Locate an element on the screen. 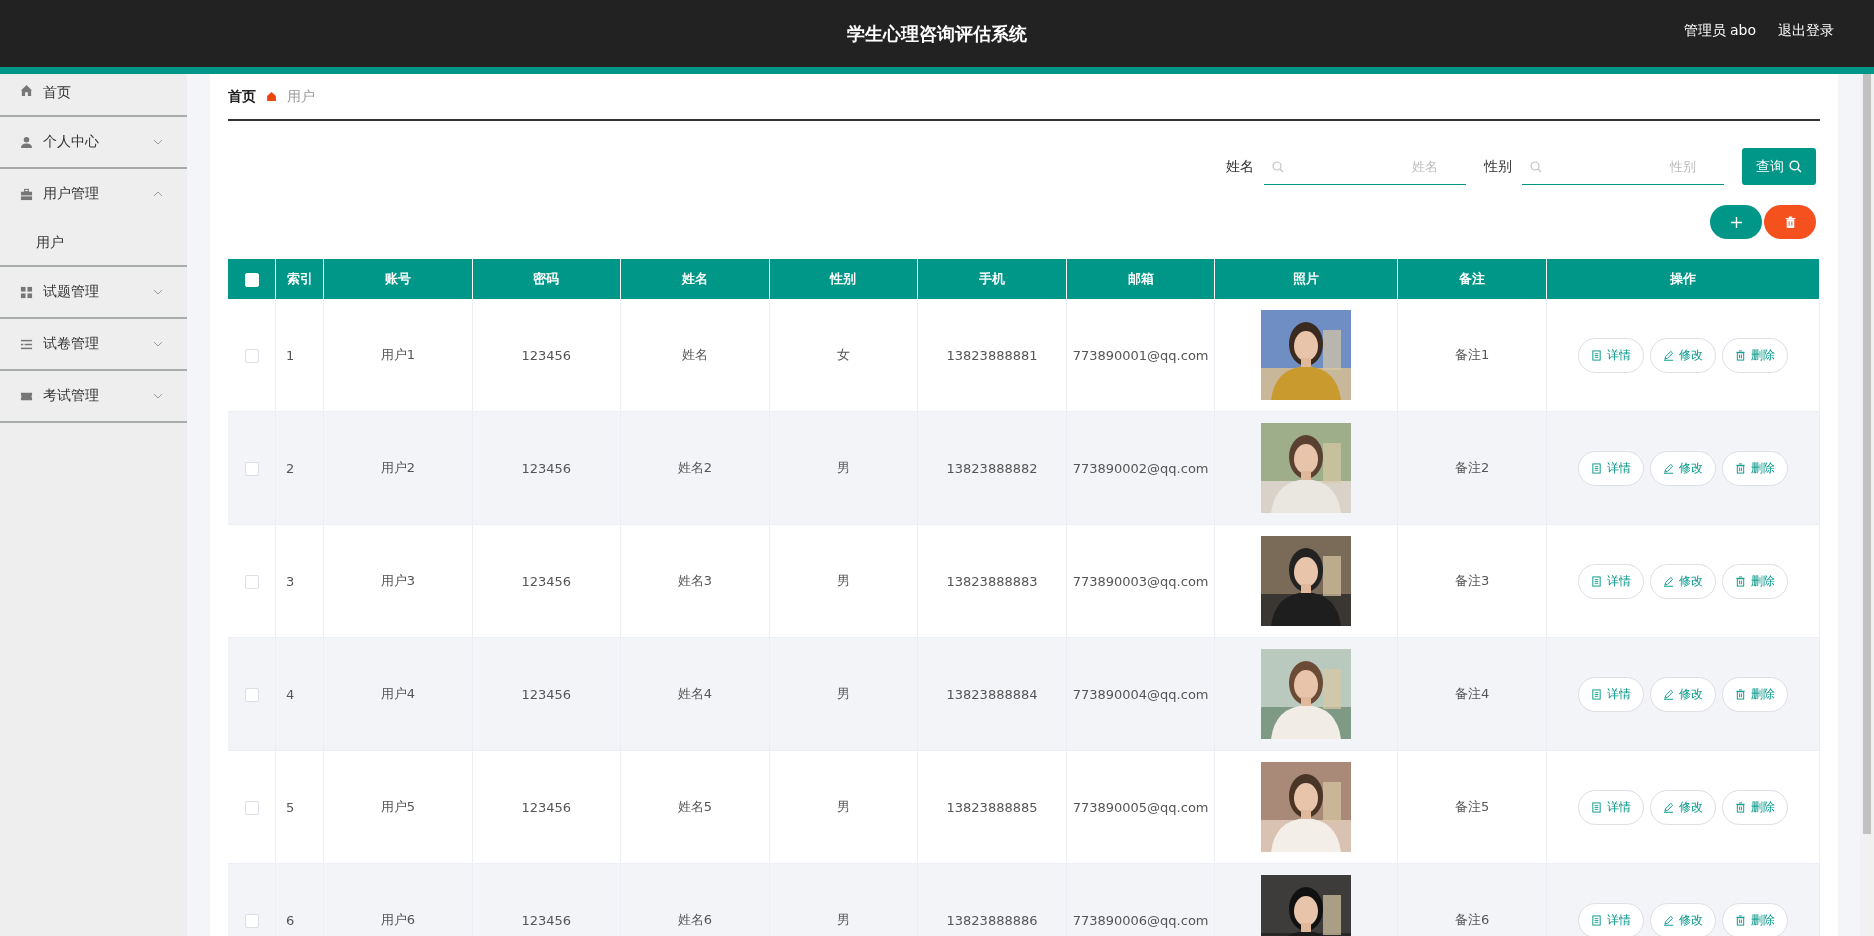 This screenshot has width=1874, height=936. table-cell: 用户1 is located at coordinates (397, 354).